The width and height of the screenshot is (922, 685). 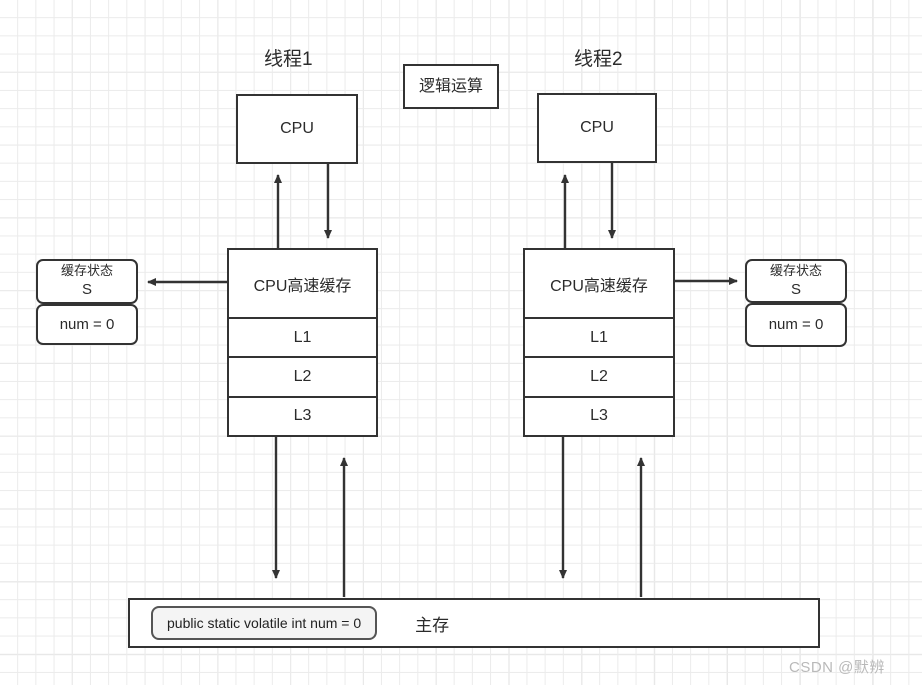 I want to click on cache-num-box-thread2: num = 0, so click(x=796, y=325).